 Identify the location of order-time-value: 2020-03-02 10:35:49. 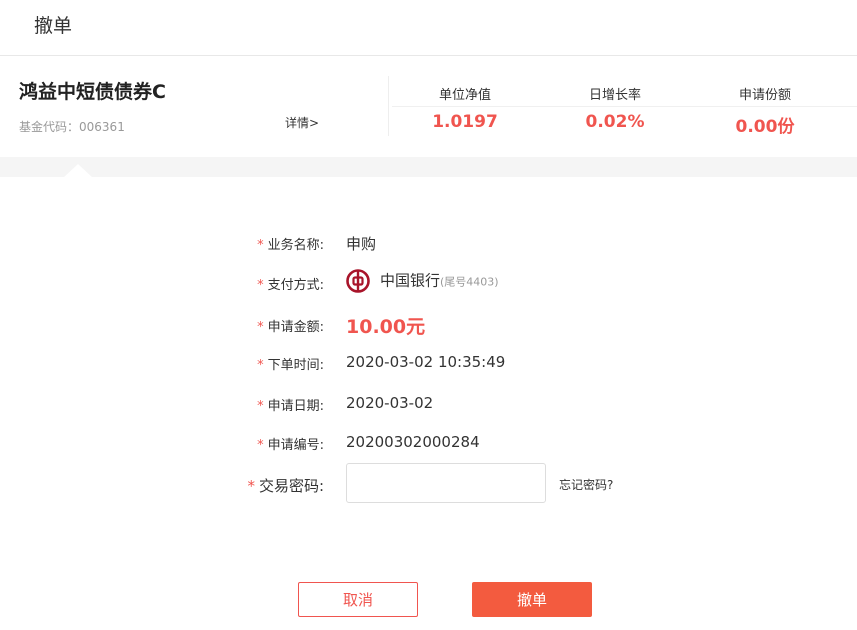
(426, 362).